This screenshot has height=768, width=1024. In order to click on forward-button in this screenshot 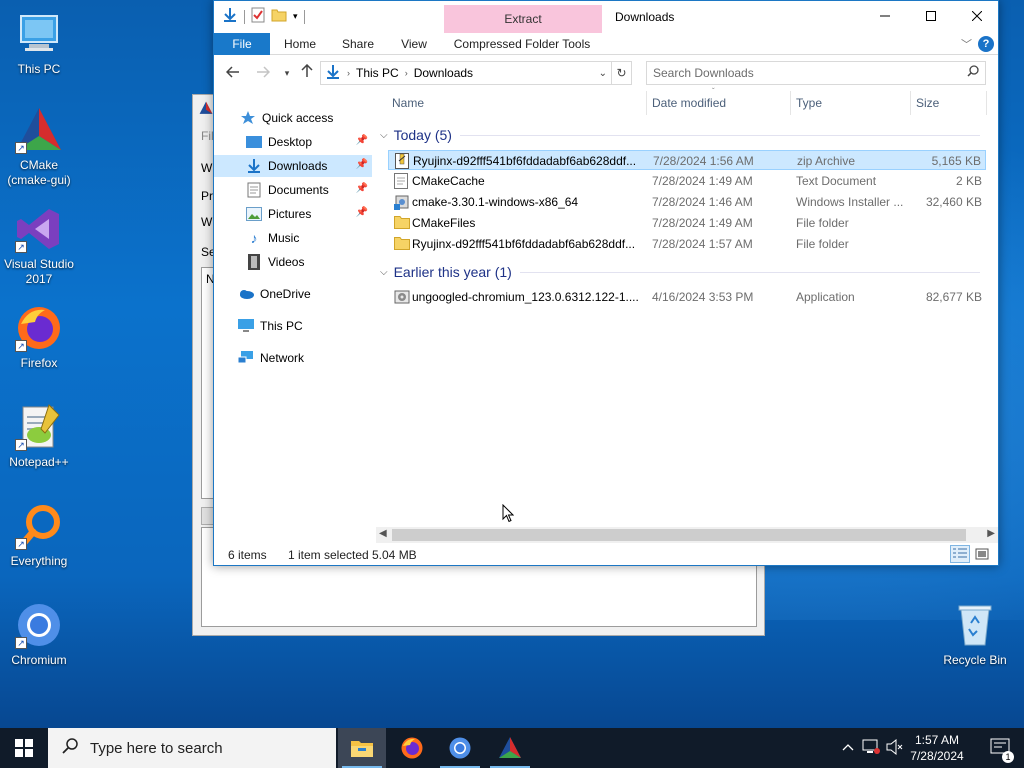, I will do `click(263, 73)`.